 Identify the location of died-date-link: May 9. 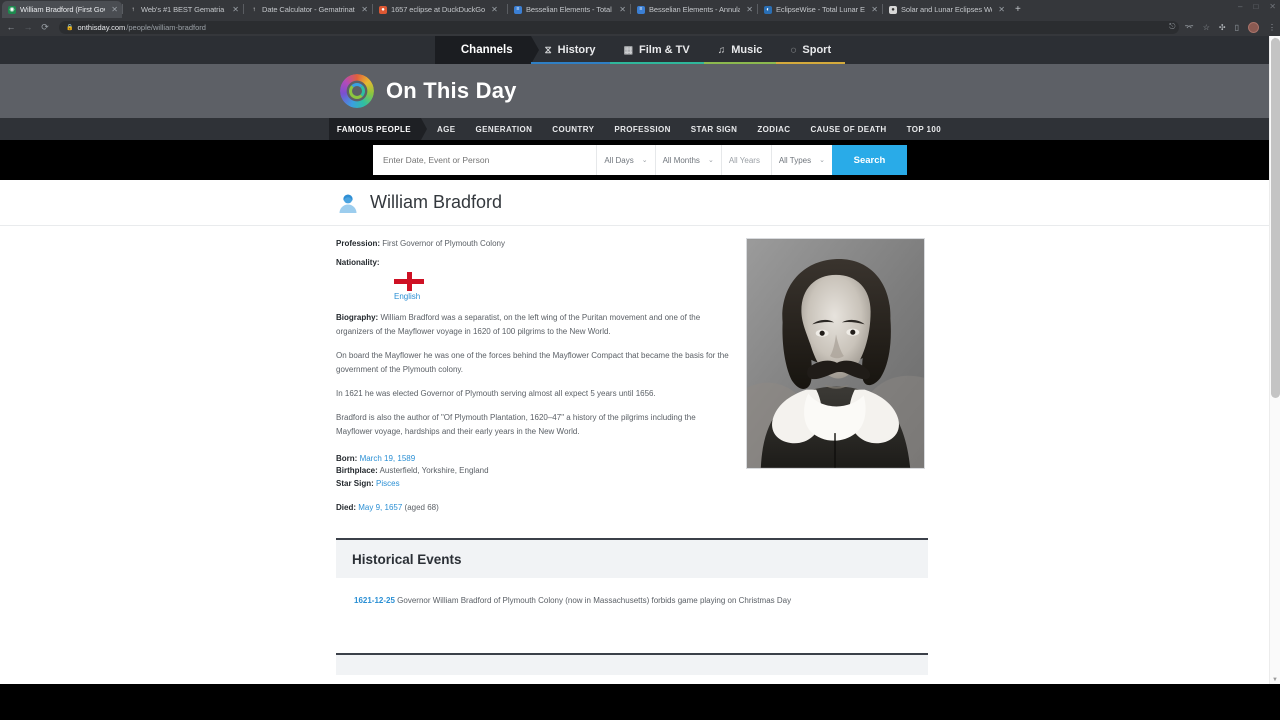
(369, 507).